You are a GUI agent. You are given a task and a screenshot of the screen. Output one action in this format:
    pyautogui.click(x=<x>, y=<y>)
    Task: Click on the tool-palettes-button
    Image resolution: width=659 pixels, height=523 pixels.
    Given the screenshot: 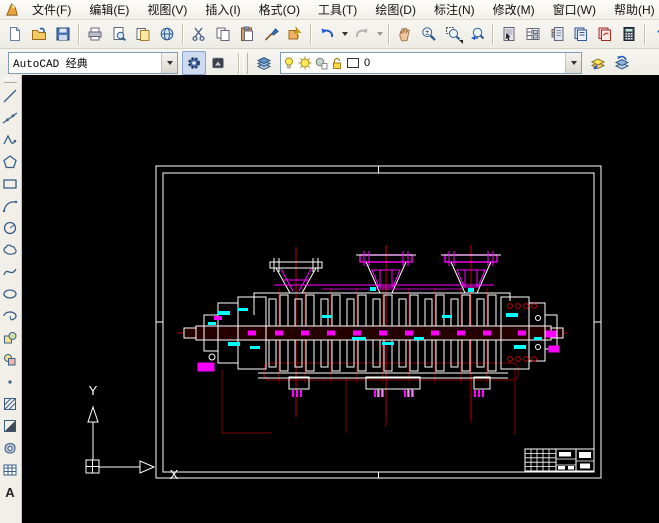 What is the action you would take?
    pyautogui.click(x=557, y=34)
    